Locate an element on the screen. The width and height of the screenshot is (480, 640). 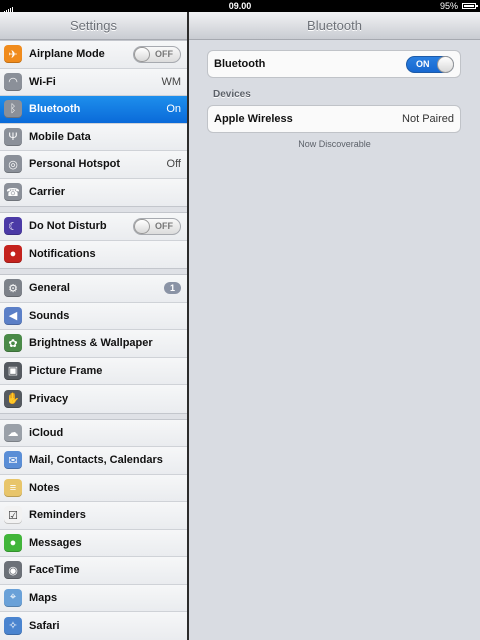
settings-item-label: Sounds is located at coordinates (49, 315).